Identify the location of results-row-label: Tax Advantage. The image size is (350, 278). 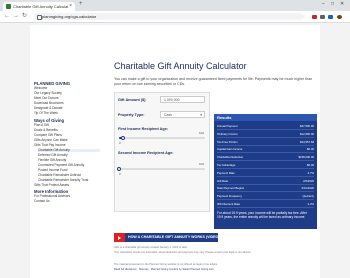
(226, 165).